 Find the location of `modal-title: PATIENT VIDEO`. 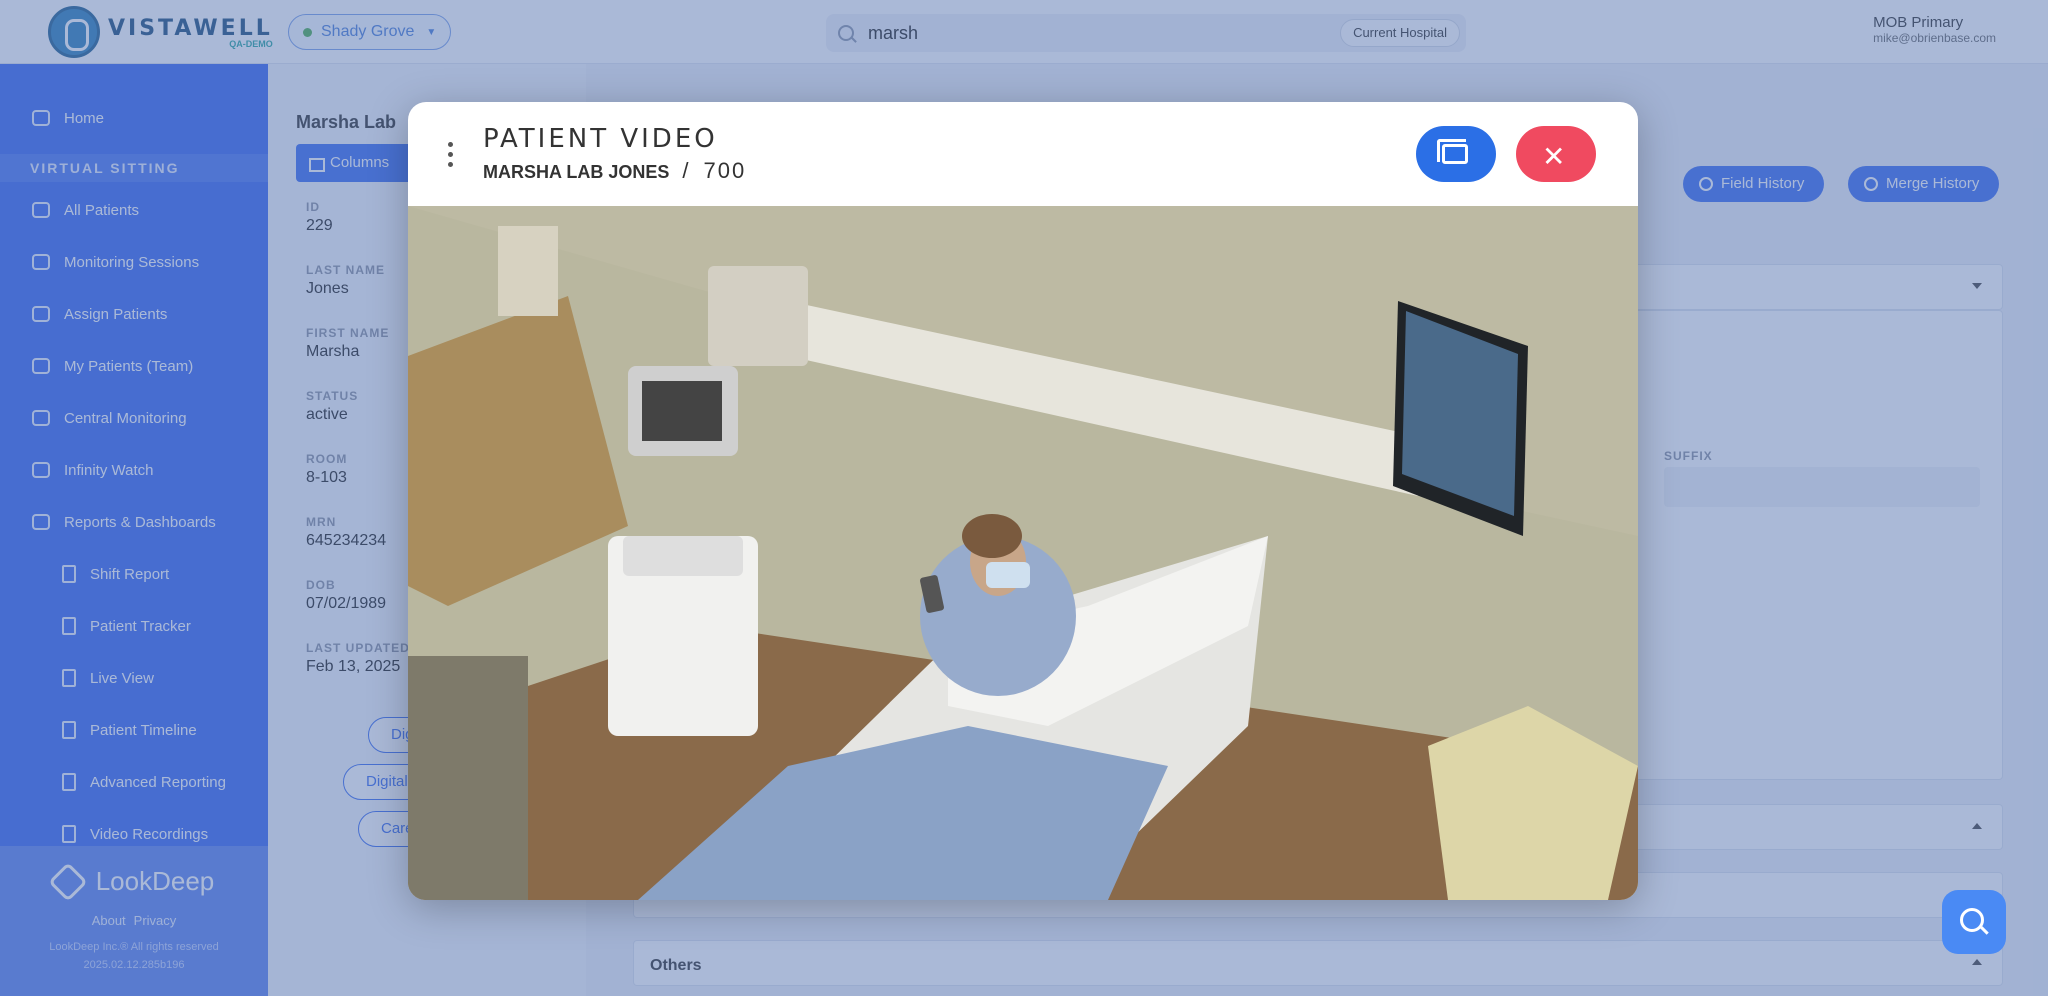

modal-title: PATIENT VIDEO is located at coordinates (600, 139).